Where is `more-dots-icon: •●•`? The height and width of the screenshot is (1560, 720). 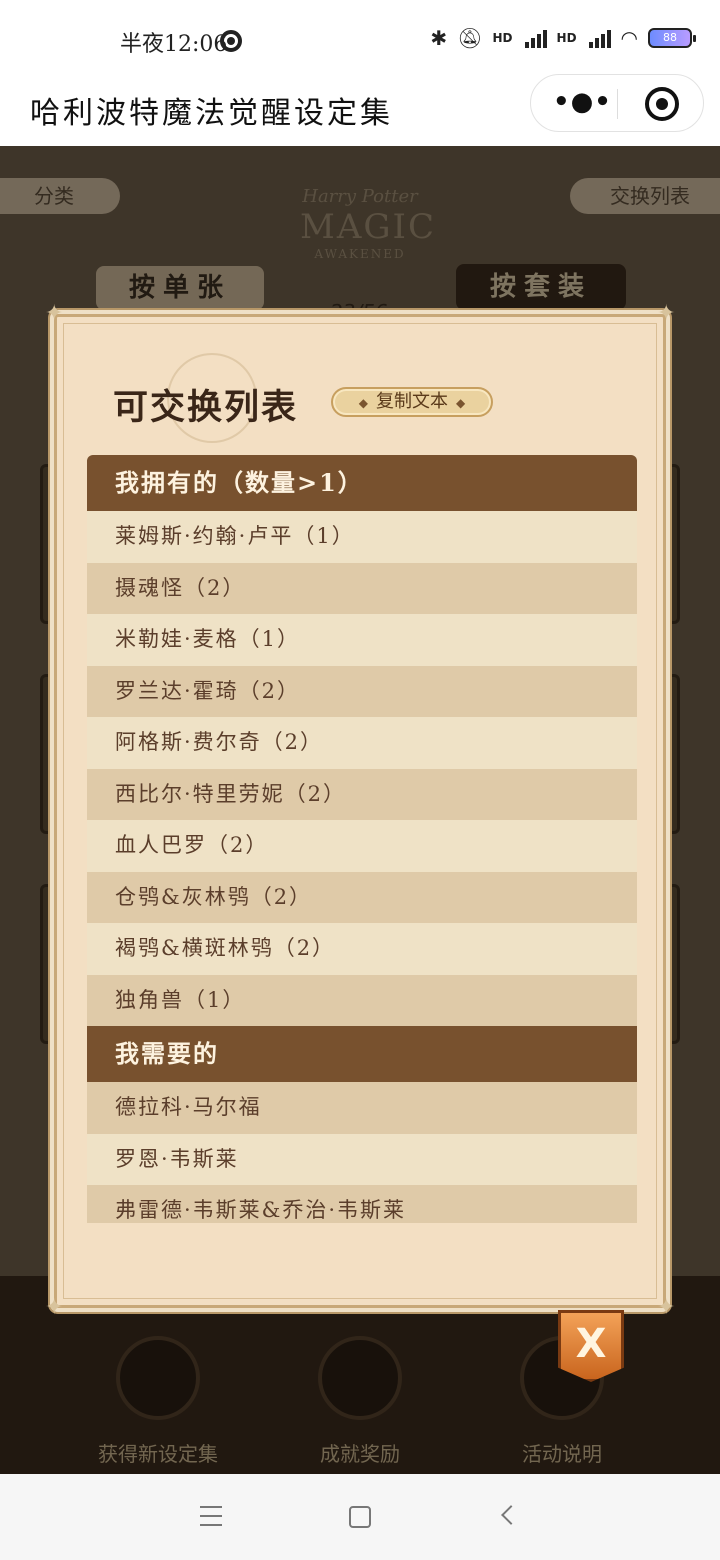
more-dots-icon: •●• is located at coordinates (582, 102).